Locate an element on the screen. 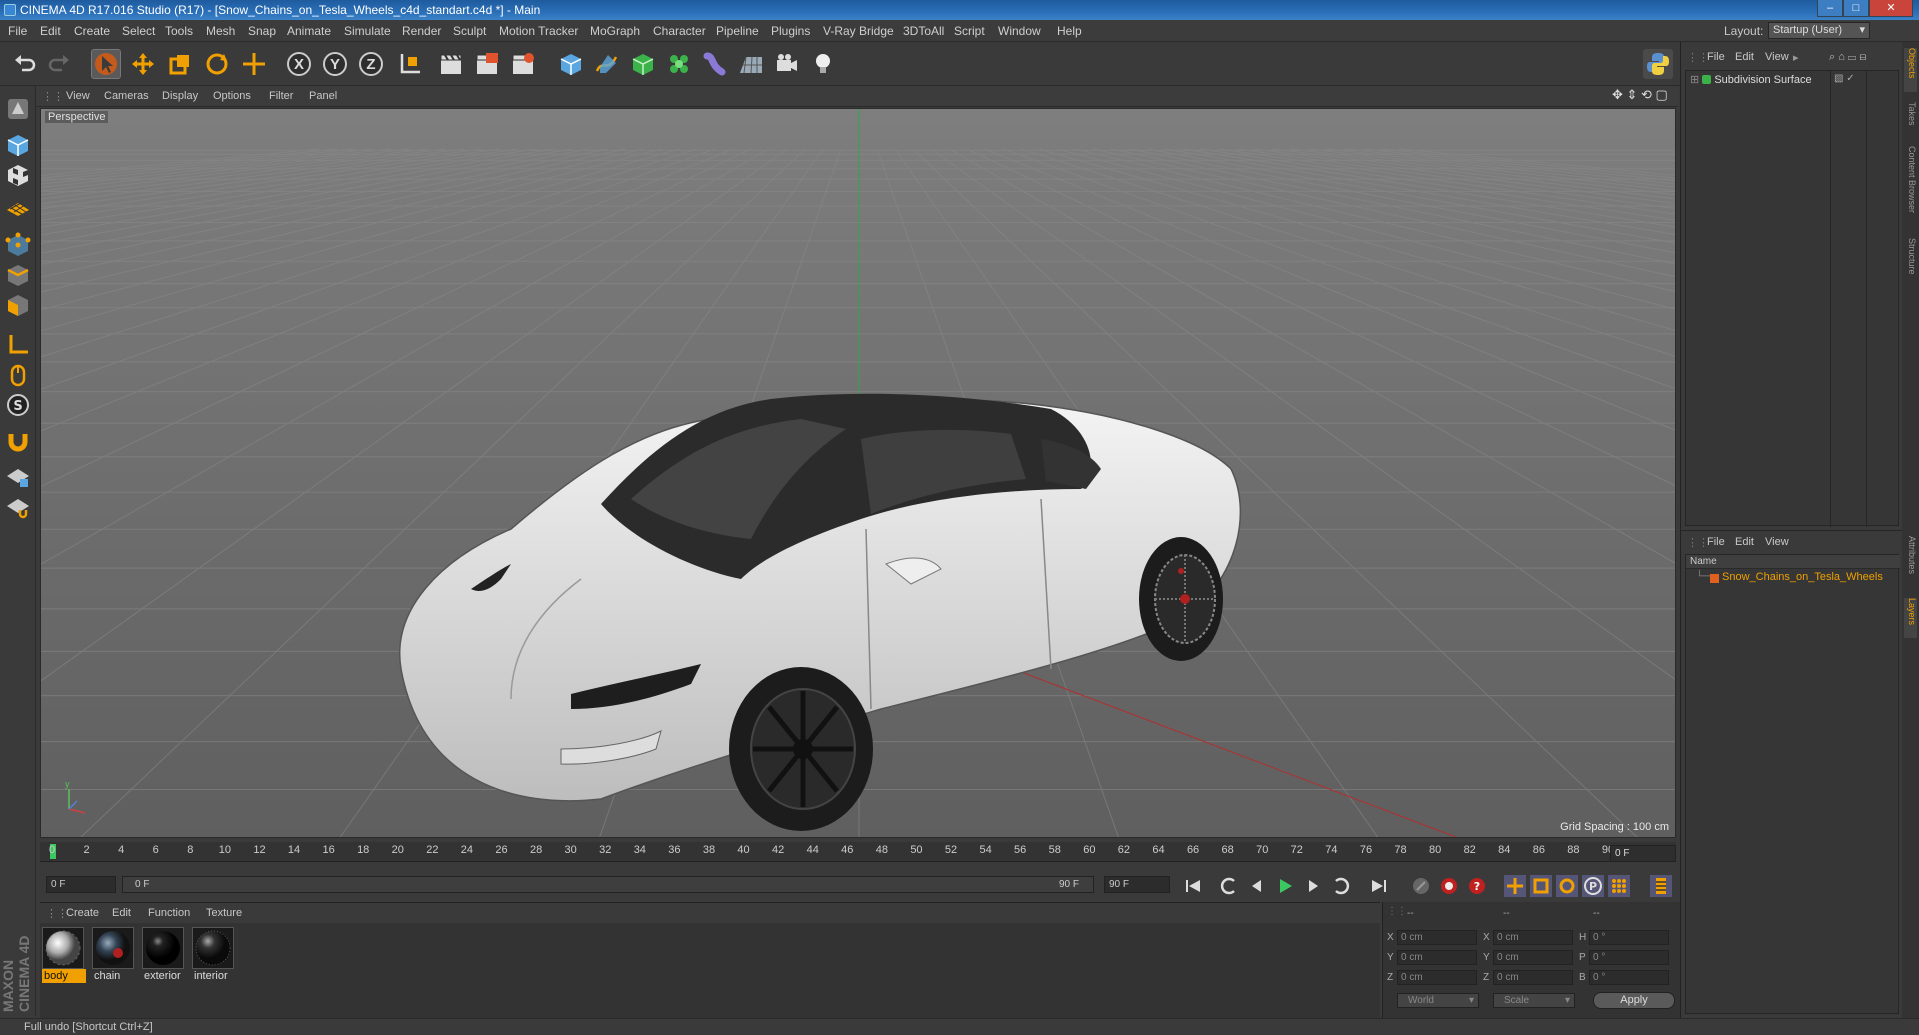 This screenshot has height=1035, width=1919. tab-attributes: Attributes is located at coordinates (1910, 564).